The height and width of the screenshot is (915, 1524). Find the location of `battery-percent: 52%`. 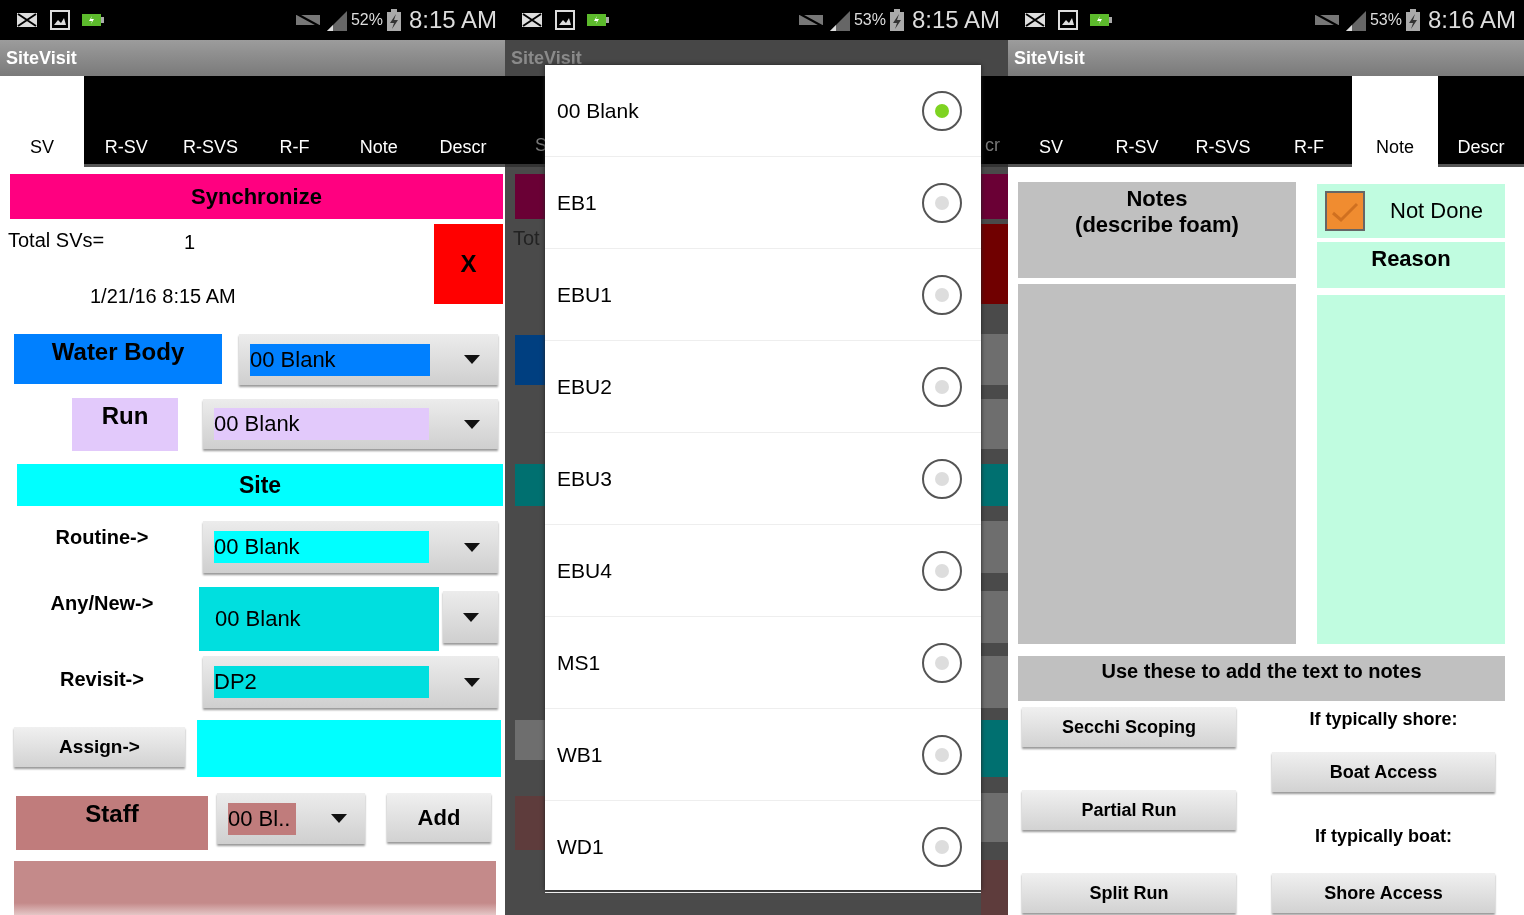

battery-percent: 52% is located at coordinates (366, 20).